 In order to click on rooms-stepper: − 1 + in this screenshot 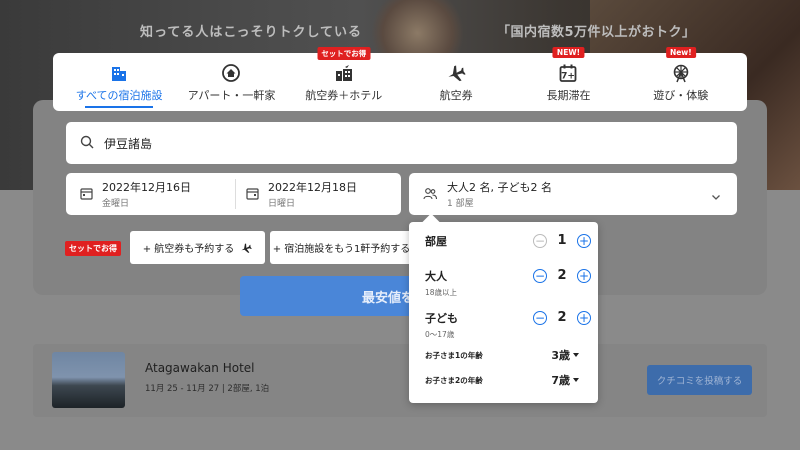, I will do `click(562, 240)`.